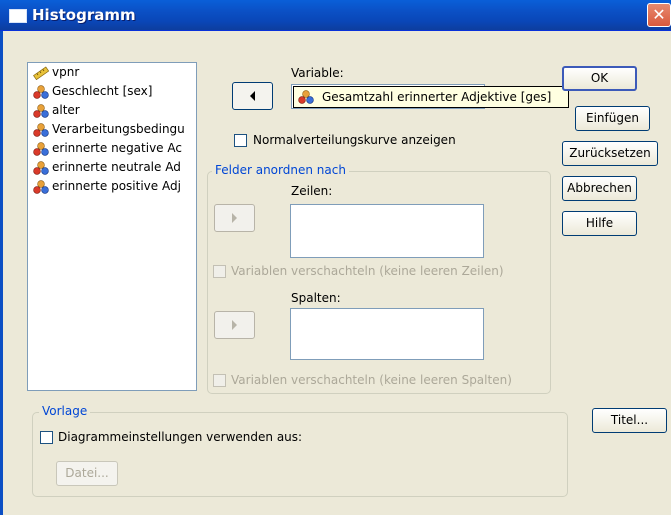 The height and width of the screenshot is (515, 671). I want to click on rows-target-list, so click(387, 231).